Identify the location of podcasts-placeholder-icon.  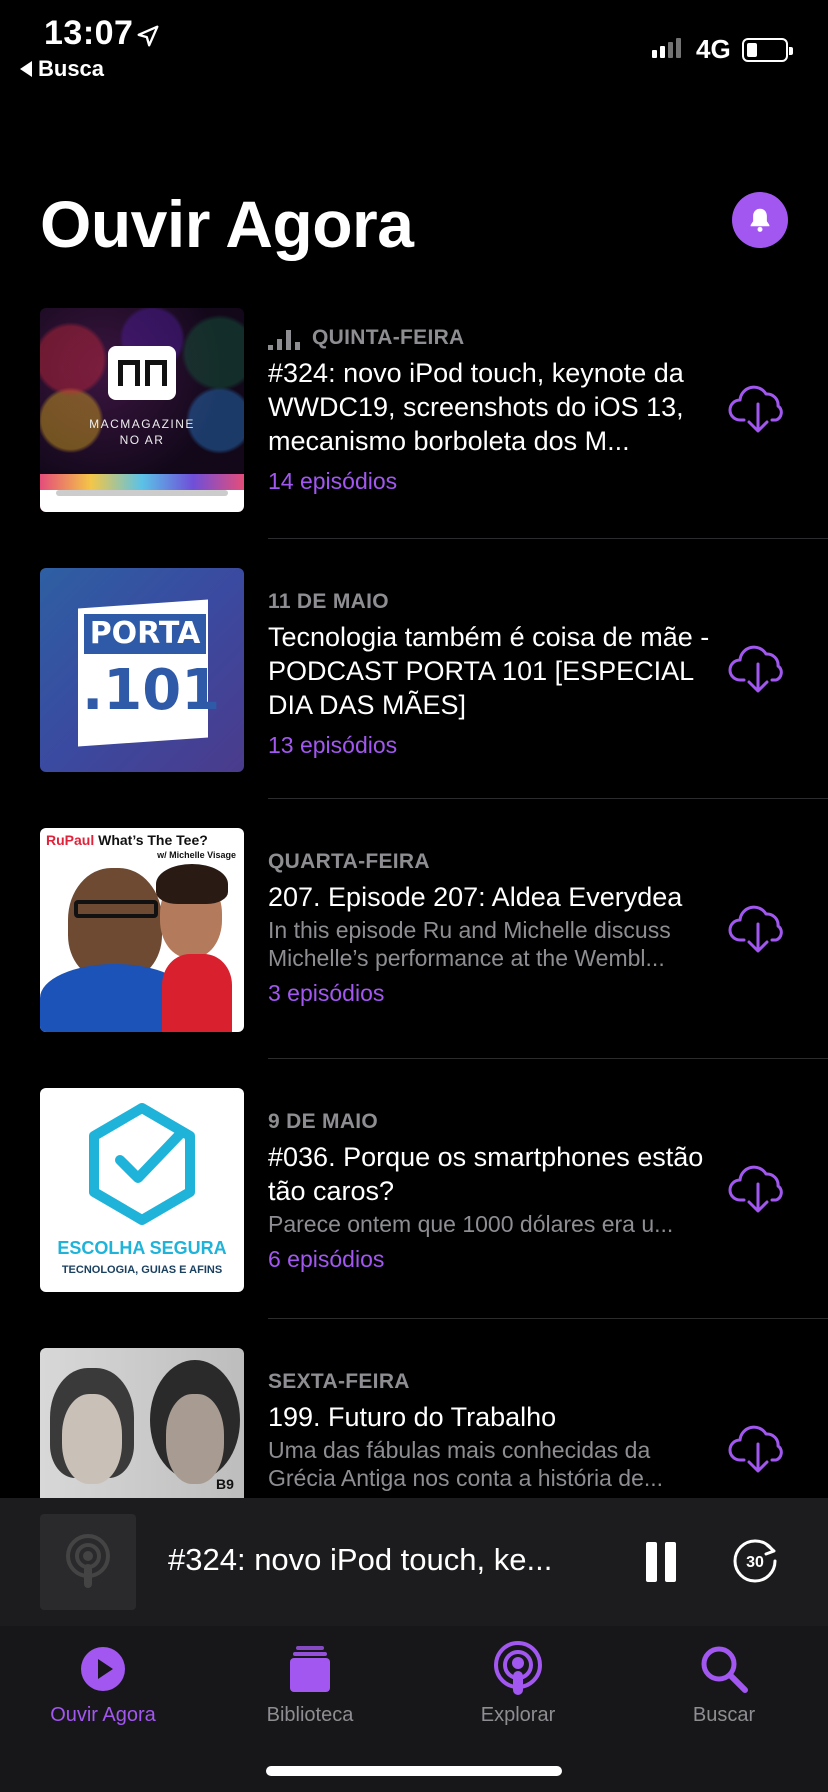
(88, 1561).